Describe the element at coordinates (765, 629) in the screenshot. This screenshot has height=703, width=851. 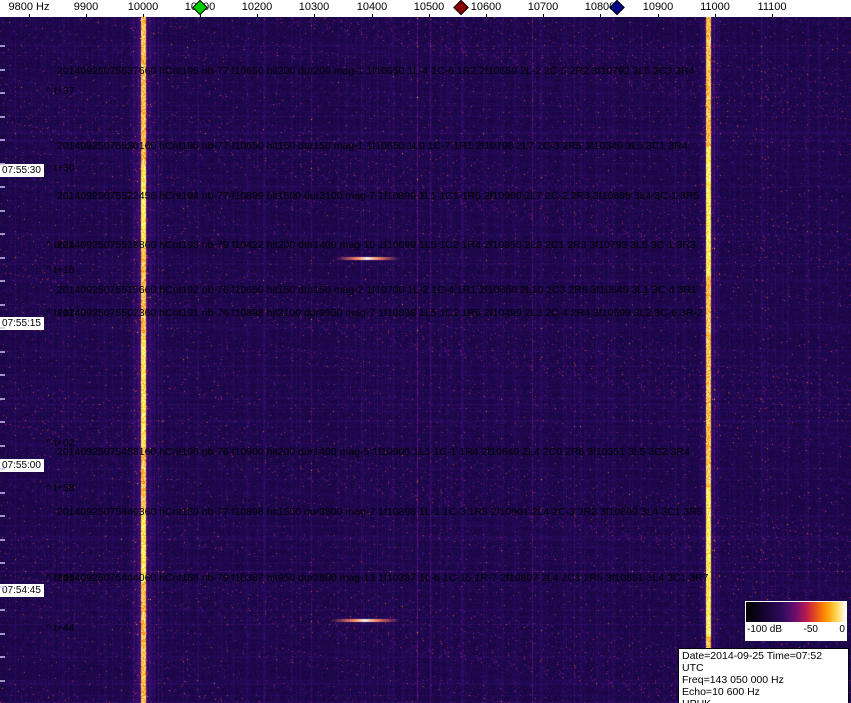
I see `legend-min-label: -100 dB` at that location.